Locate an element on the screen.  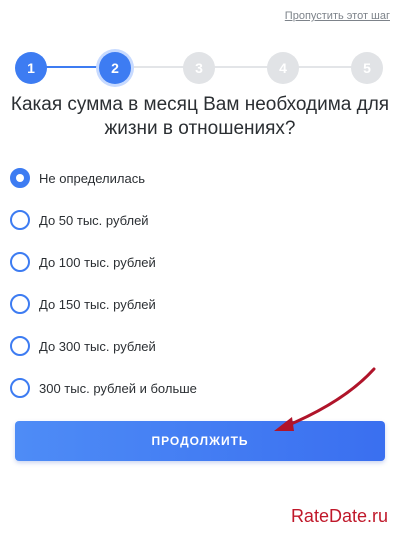
option-up-to-150k: До 150 тыс. рублей is located at coordinates (200, 304).